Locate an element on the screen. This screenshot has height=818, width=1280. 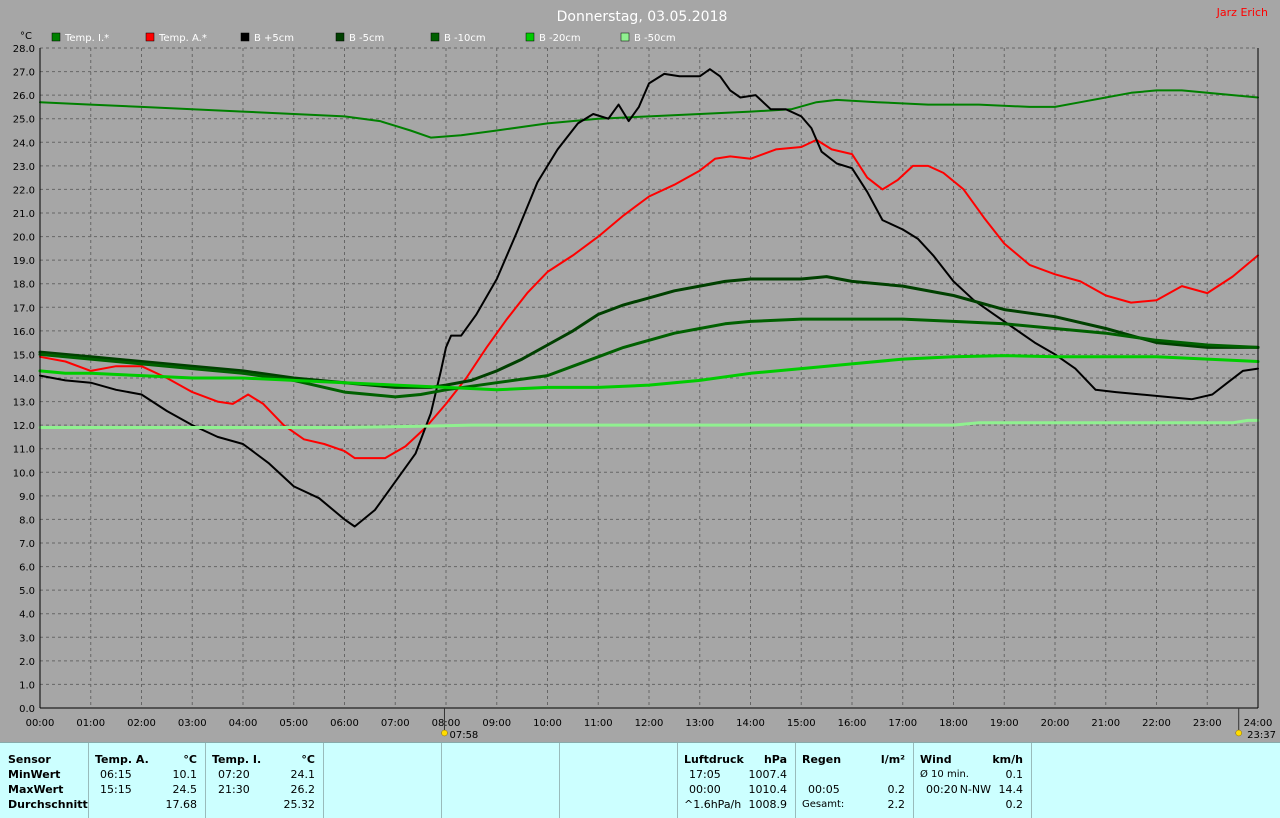
y-tick-label: 14.0 is located at coordinates (24, 379).